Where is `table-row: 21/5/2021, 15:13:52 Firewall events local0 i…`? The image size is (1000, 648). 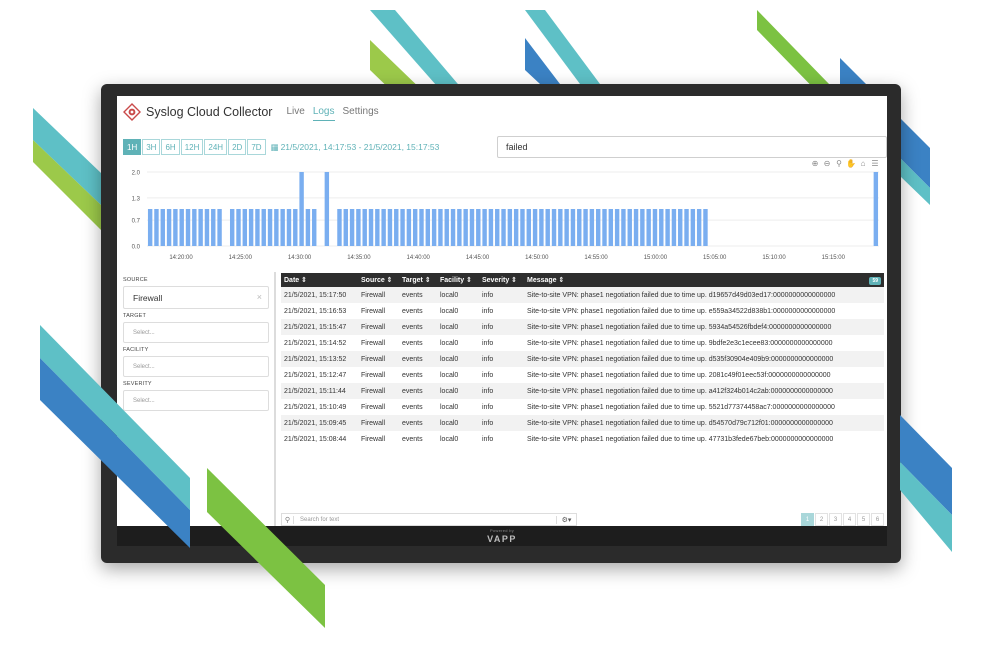 table-row: 21/5/2021, 15:13:52 Firewall events local0 i… is located at coordinates (582, 359).